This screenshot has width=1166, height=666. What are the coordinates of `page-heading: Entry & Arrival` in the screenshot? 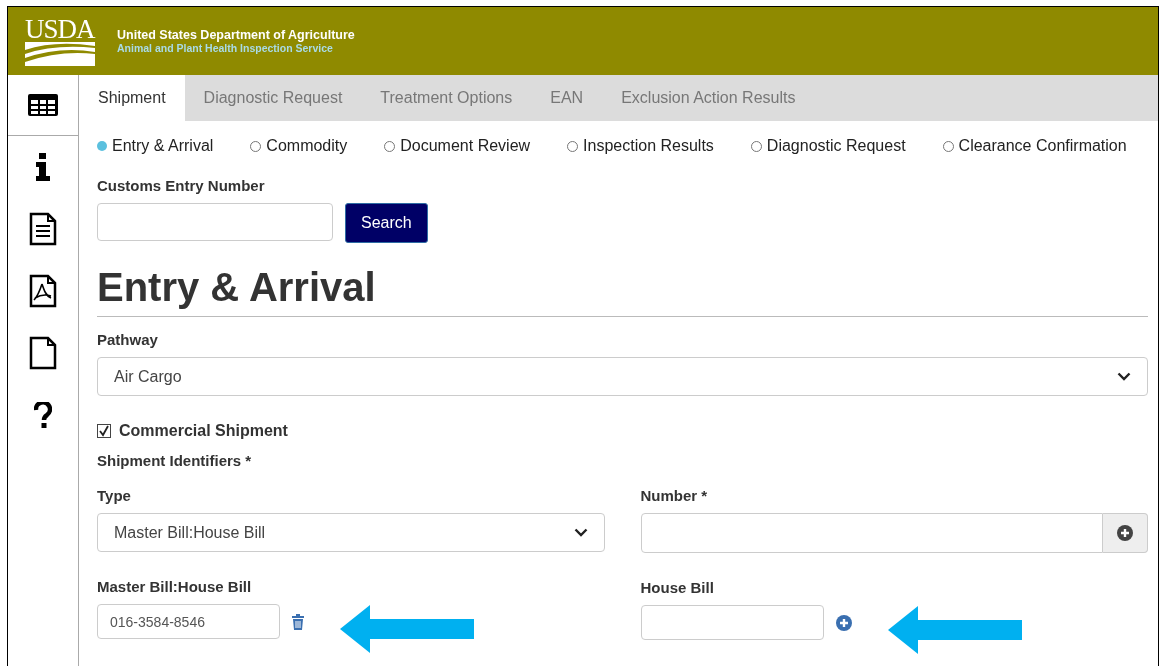 It's located at (622, 291).